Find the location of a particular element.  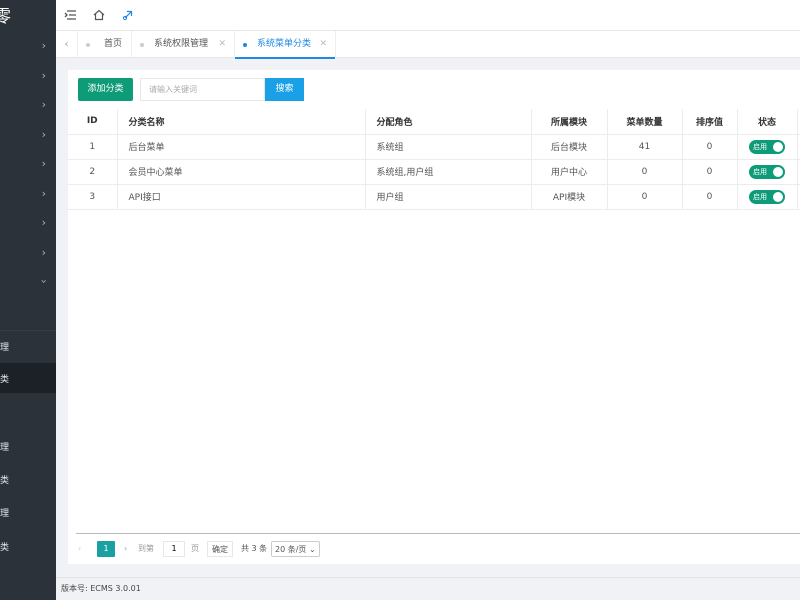

prev-page-icon: ‹ is located at coordinates (79, 549).